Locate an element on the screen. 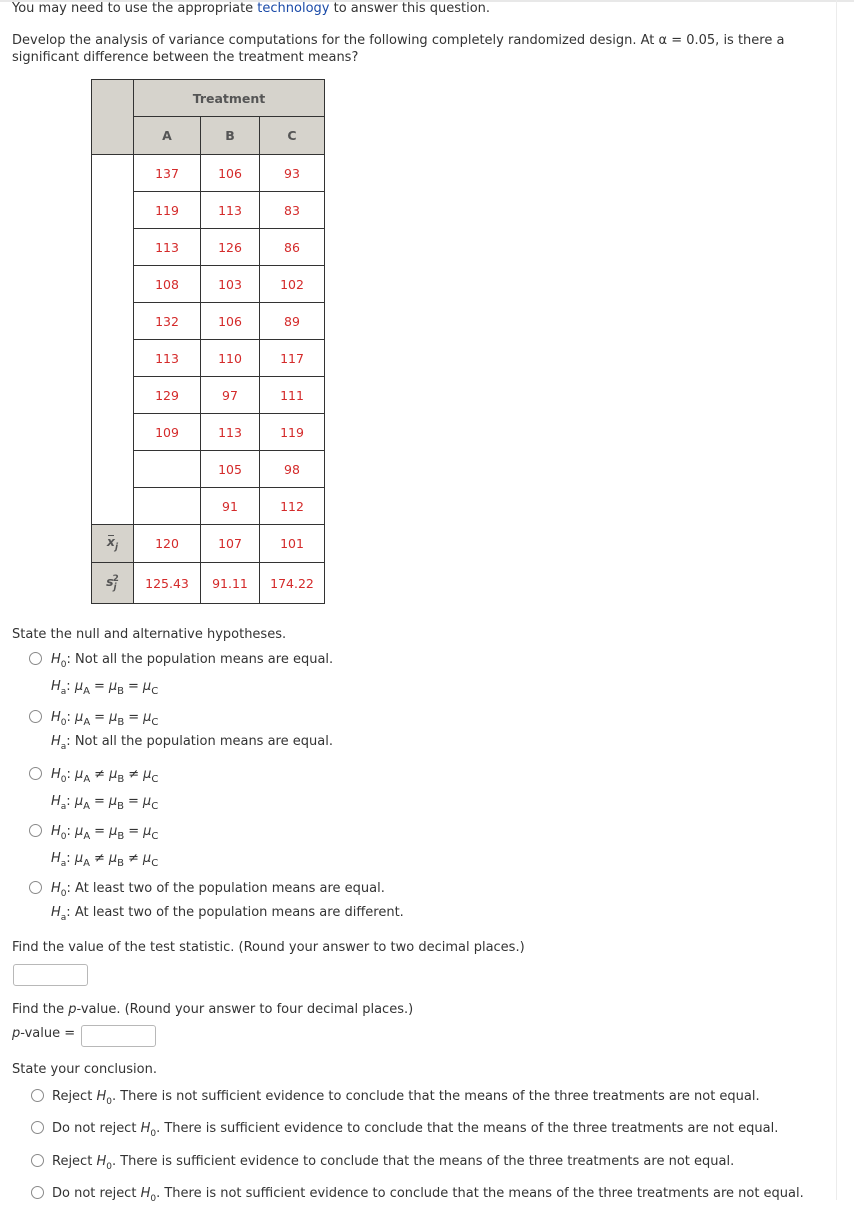  cell-c: 119 is located at coordinates (292, 432).